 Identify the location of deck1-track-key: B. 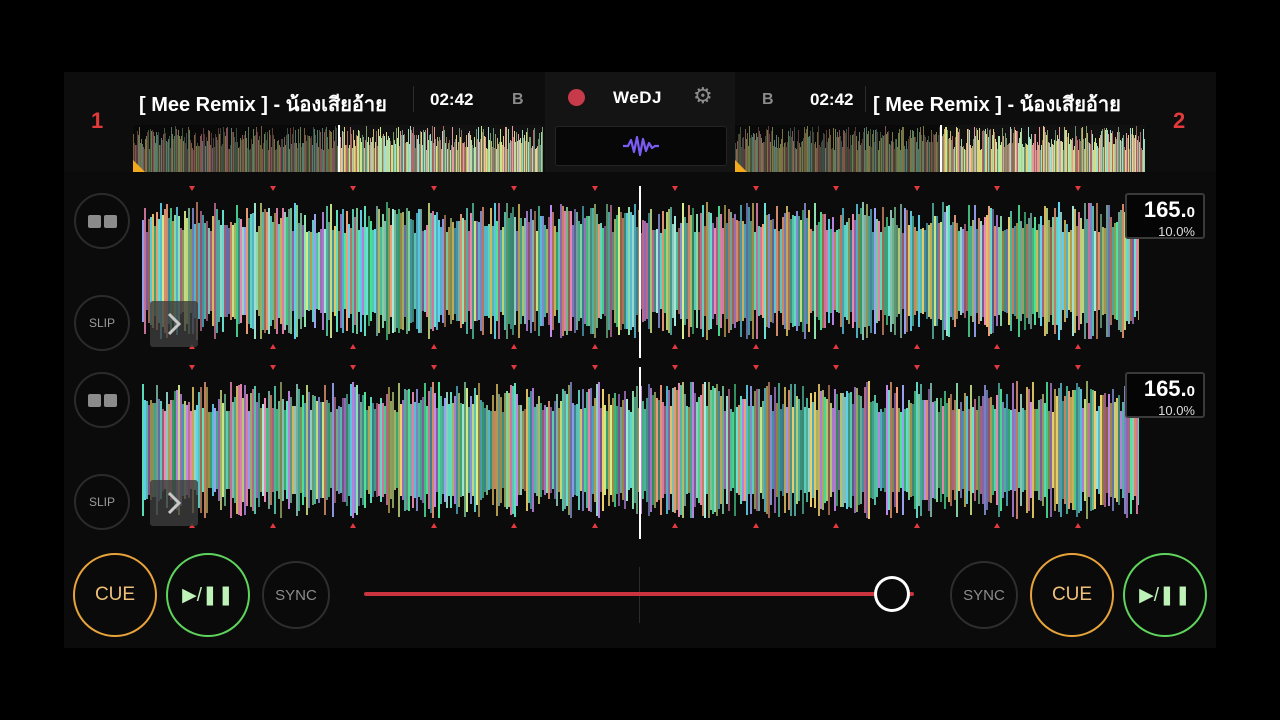
(518, 99).